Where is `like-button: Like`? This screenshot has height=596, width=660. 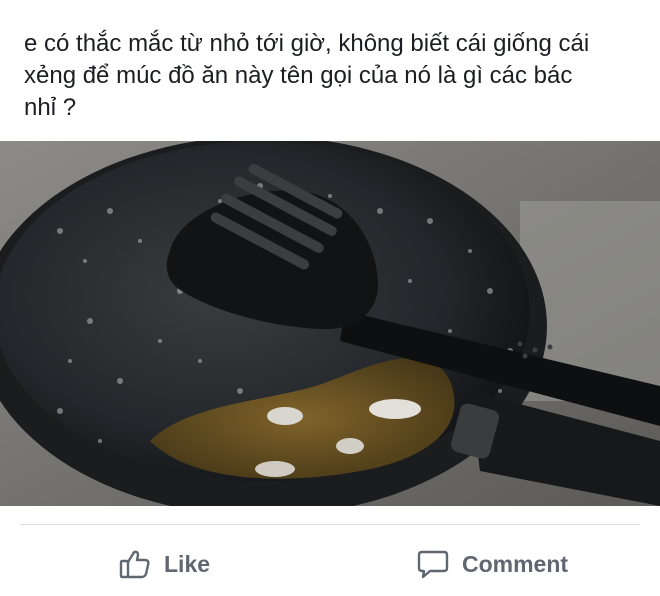
like-button: Like is located at coordinates (164, 564).